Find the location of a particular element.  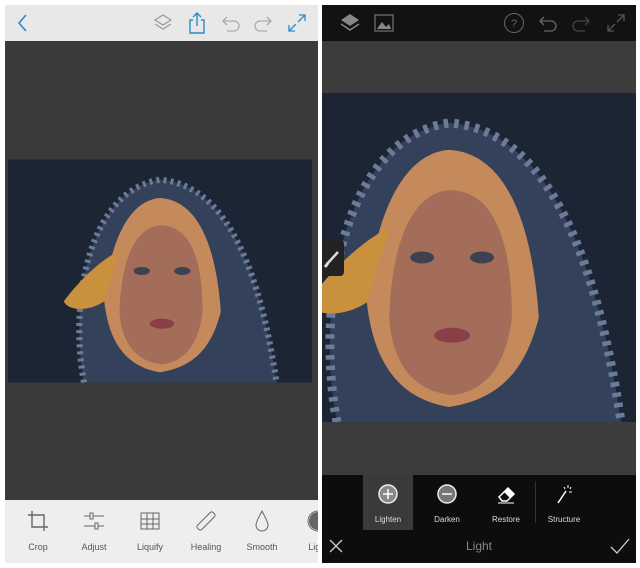

help-icon: ? is located at coordinates (514, 23).